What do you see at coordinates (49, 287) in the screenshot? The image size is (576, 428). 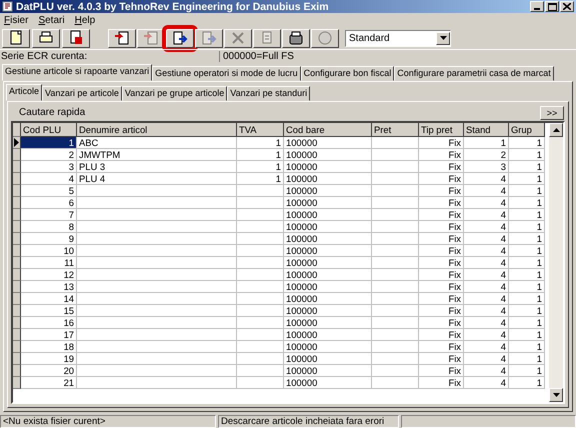 I see `table-cell: 13` at bounding box center [49, 287].